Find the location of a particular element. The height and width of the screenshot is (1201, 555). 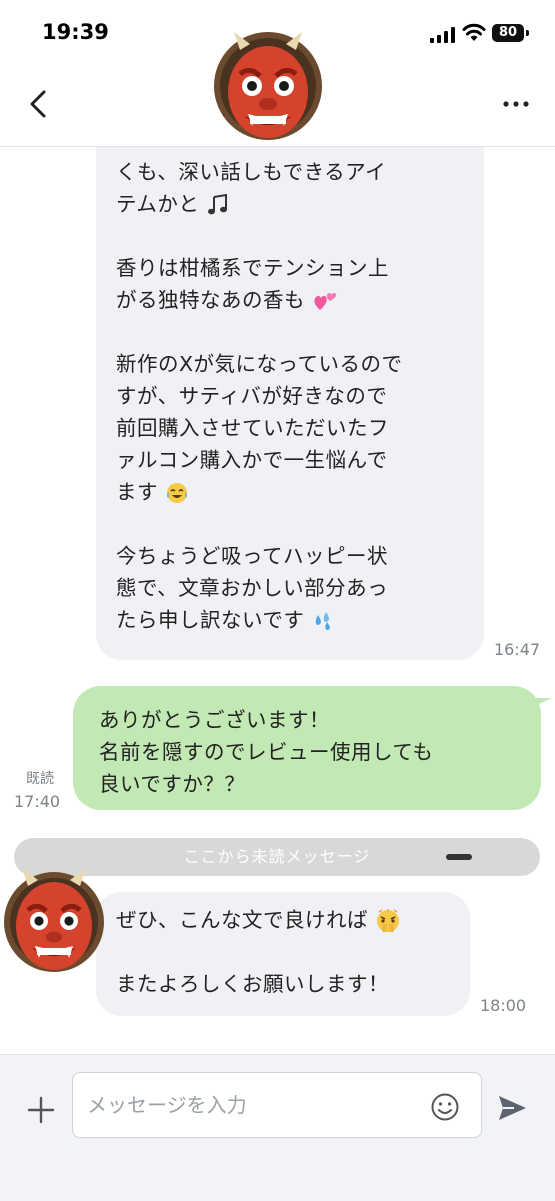

add-attachment-icon is located at coordinates (41, 1110).